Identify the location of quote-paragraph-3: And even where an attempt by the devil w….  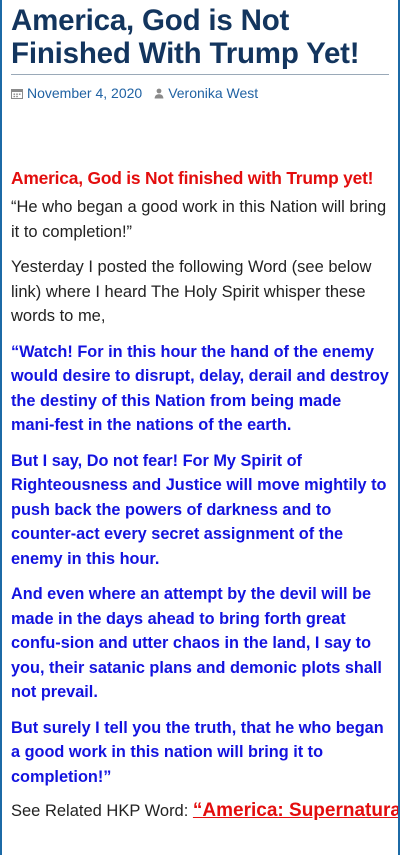
(196, 643).